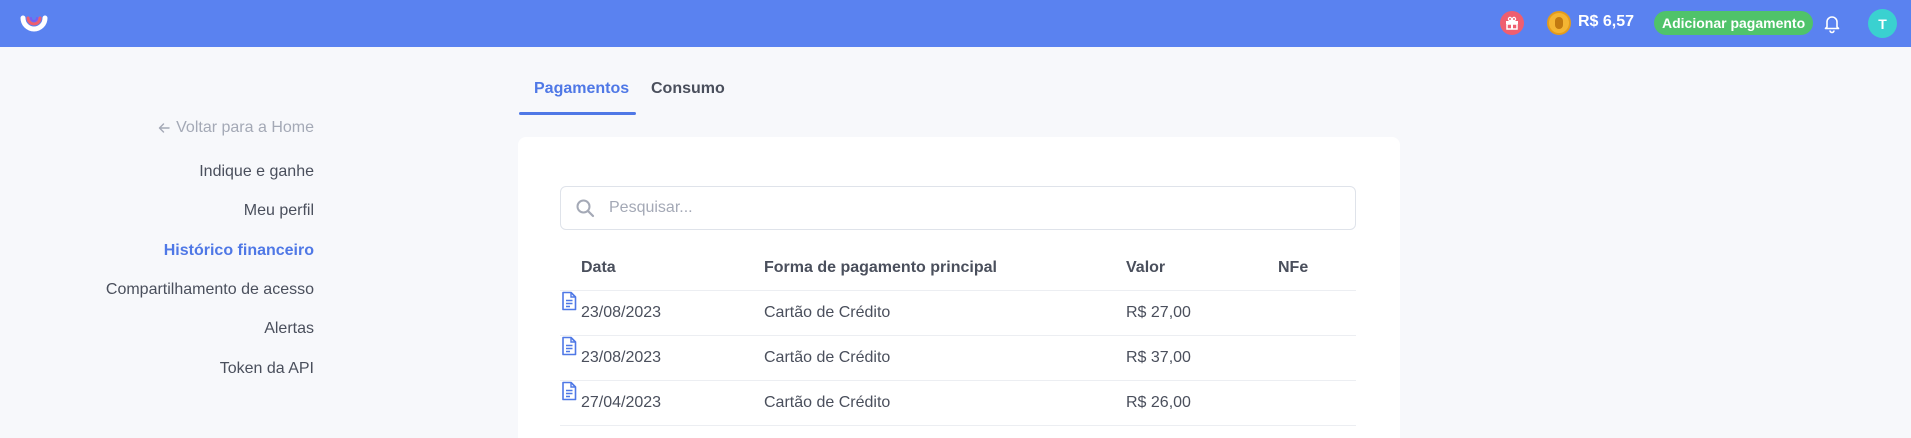 The width and height of the screenshot is (1911, 438). Describe the element at coordinates (245, 127) in the screenshot. I see `back-link-label: Voltar para a Home` at that location.